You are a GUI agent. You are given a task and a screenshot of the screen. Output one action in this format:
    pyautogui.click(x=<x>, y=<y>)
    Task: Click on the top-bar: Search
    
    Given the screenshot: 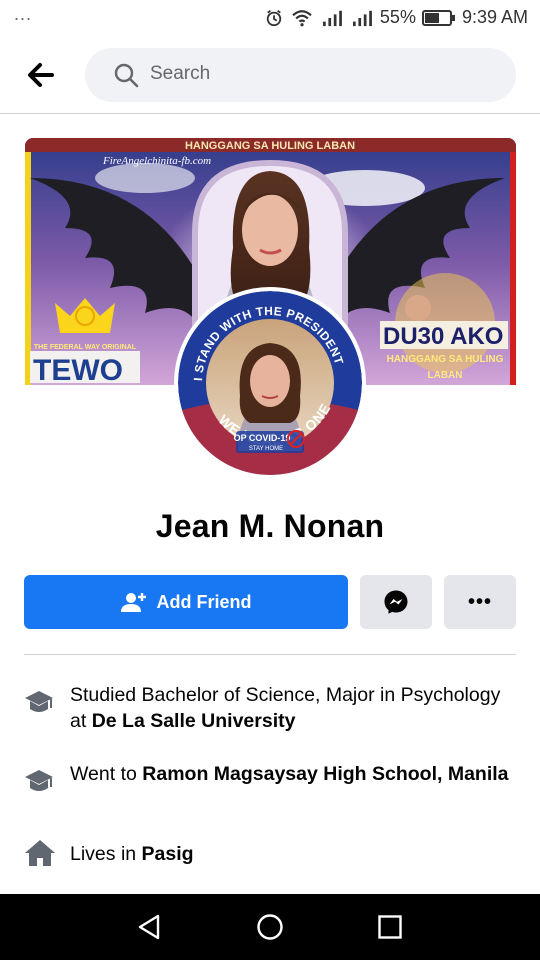 What is the action you would take?
    pyautogui.click(x=270, y=75)
    